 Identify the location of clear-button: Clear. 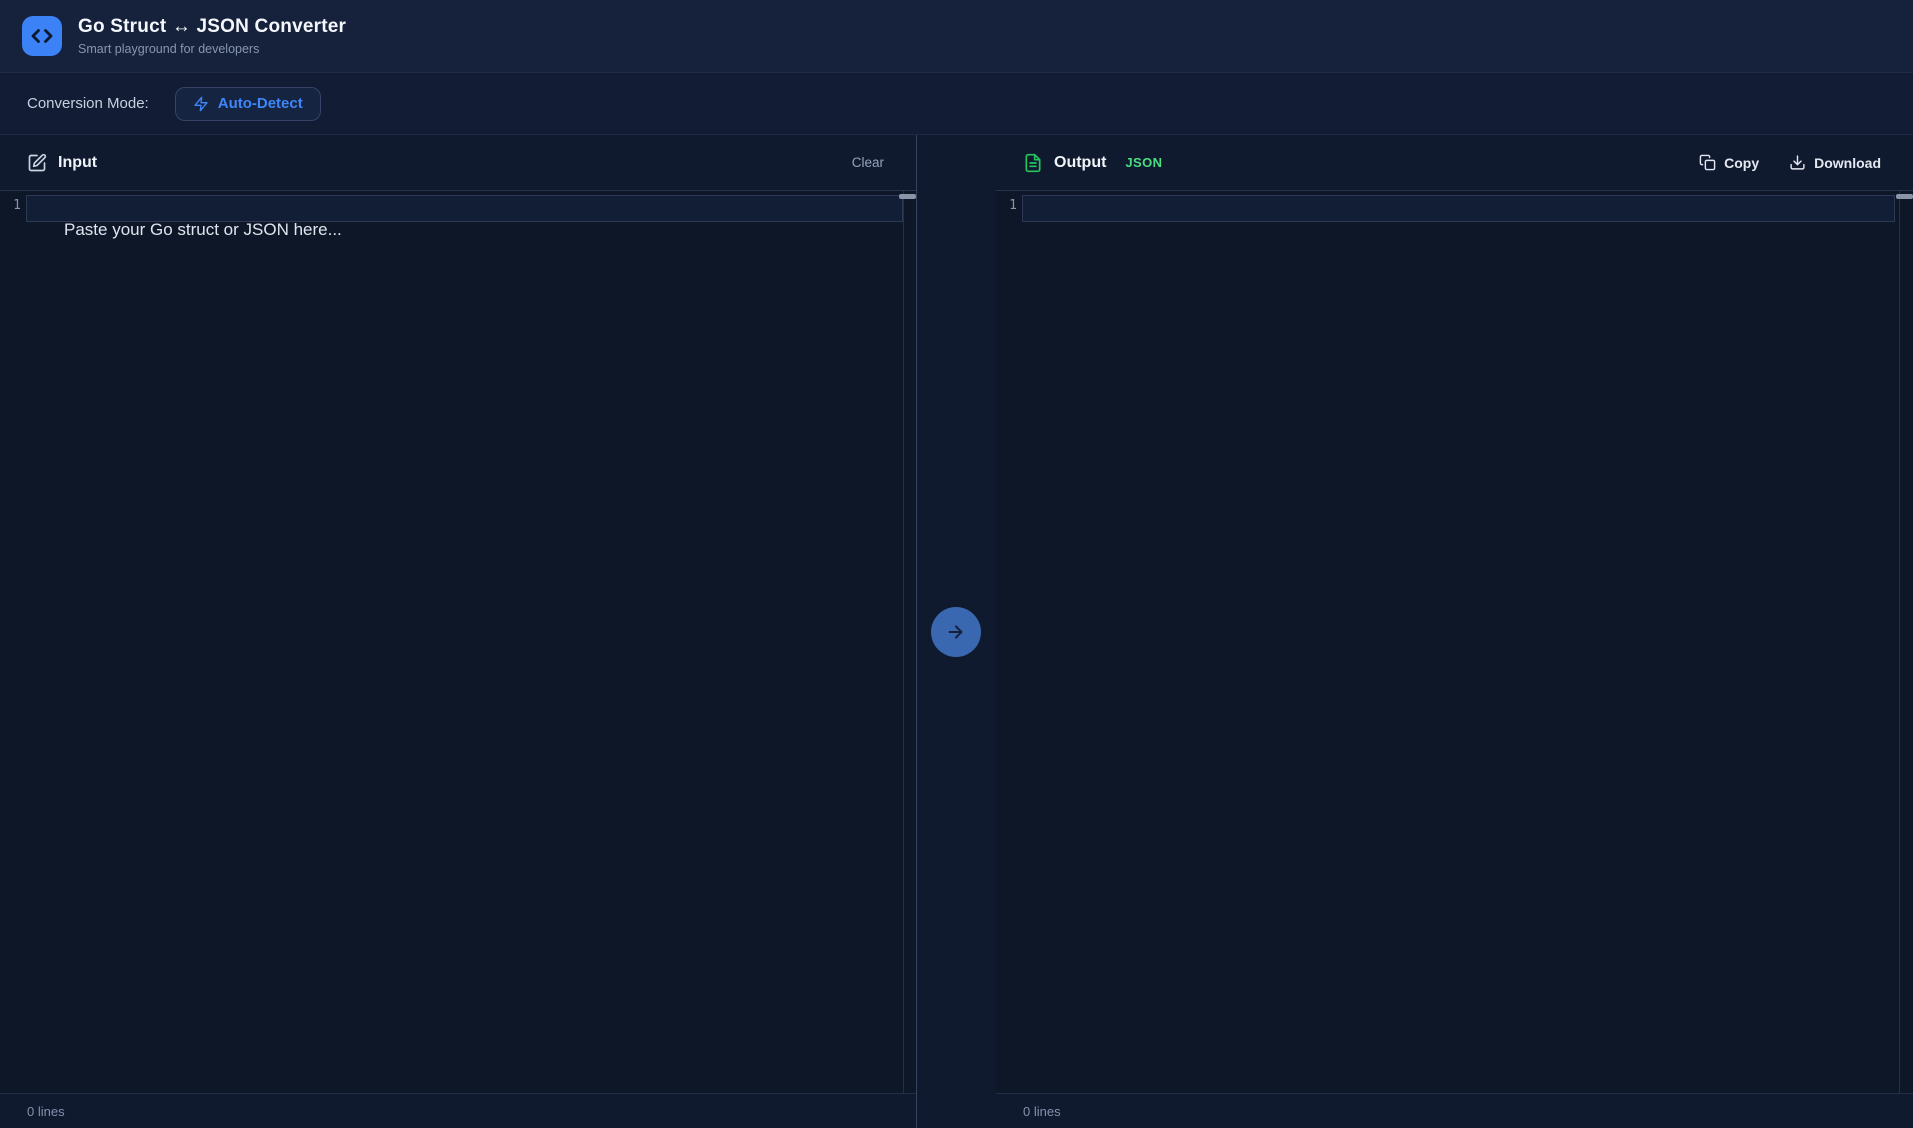
(868, 162).